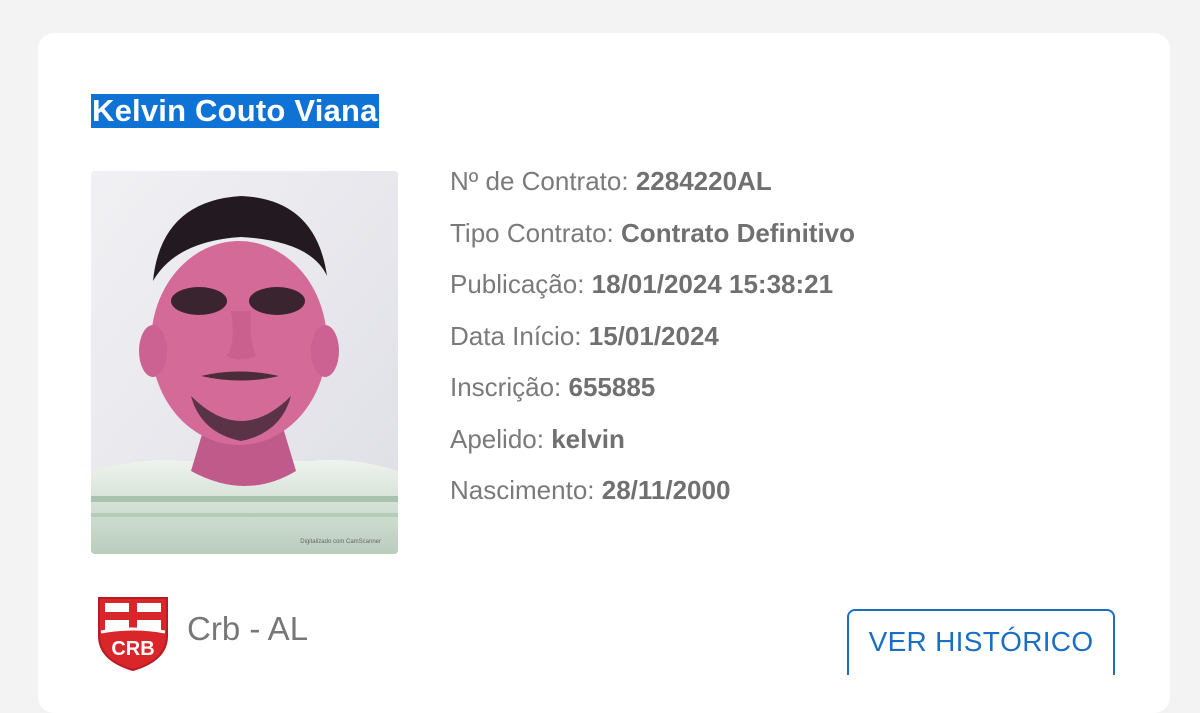  Describe the element at coordinates (244, 362) in the screenshot. I see `player-photo: Digitalizado com CamScanner` at that location.